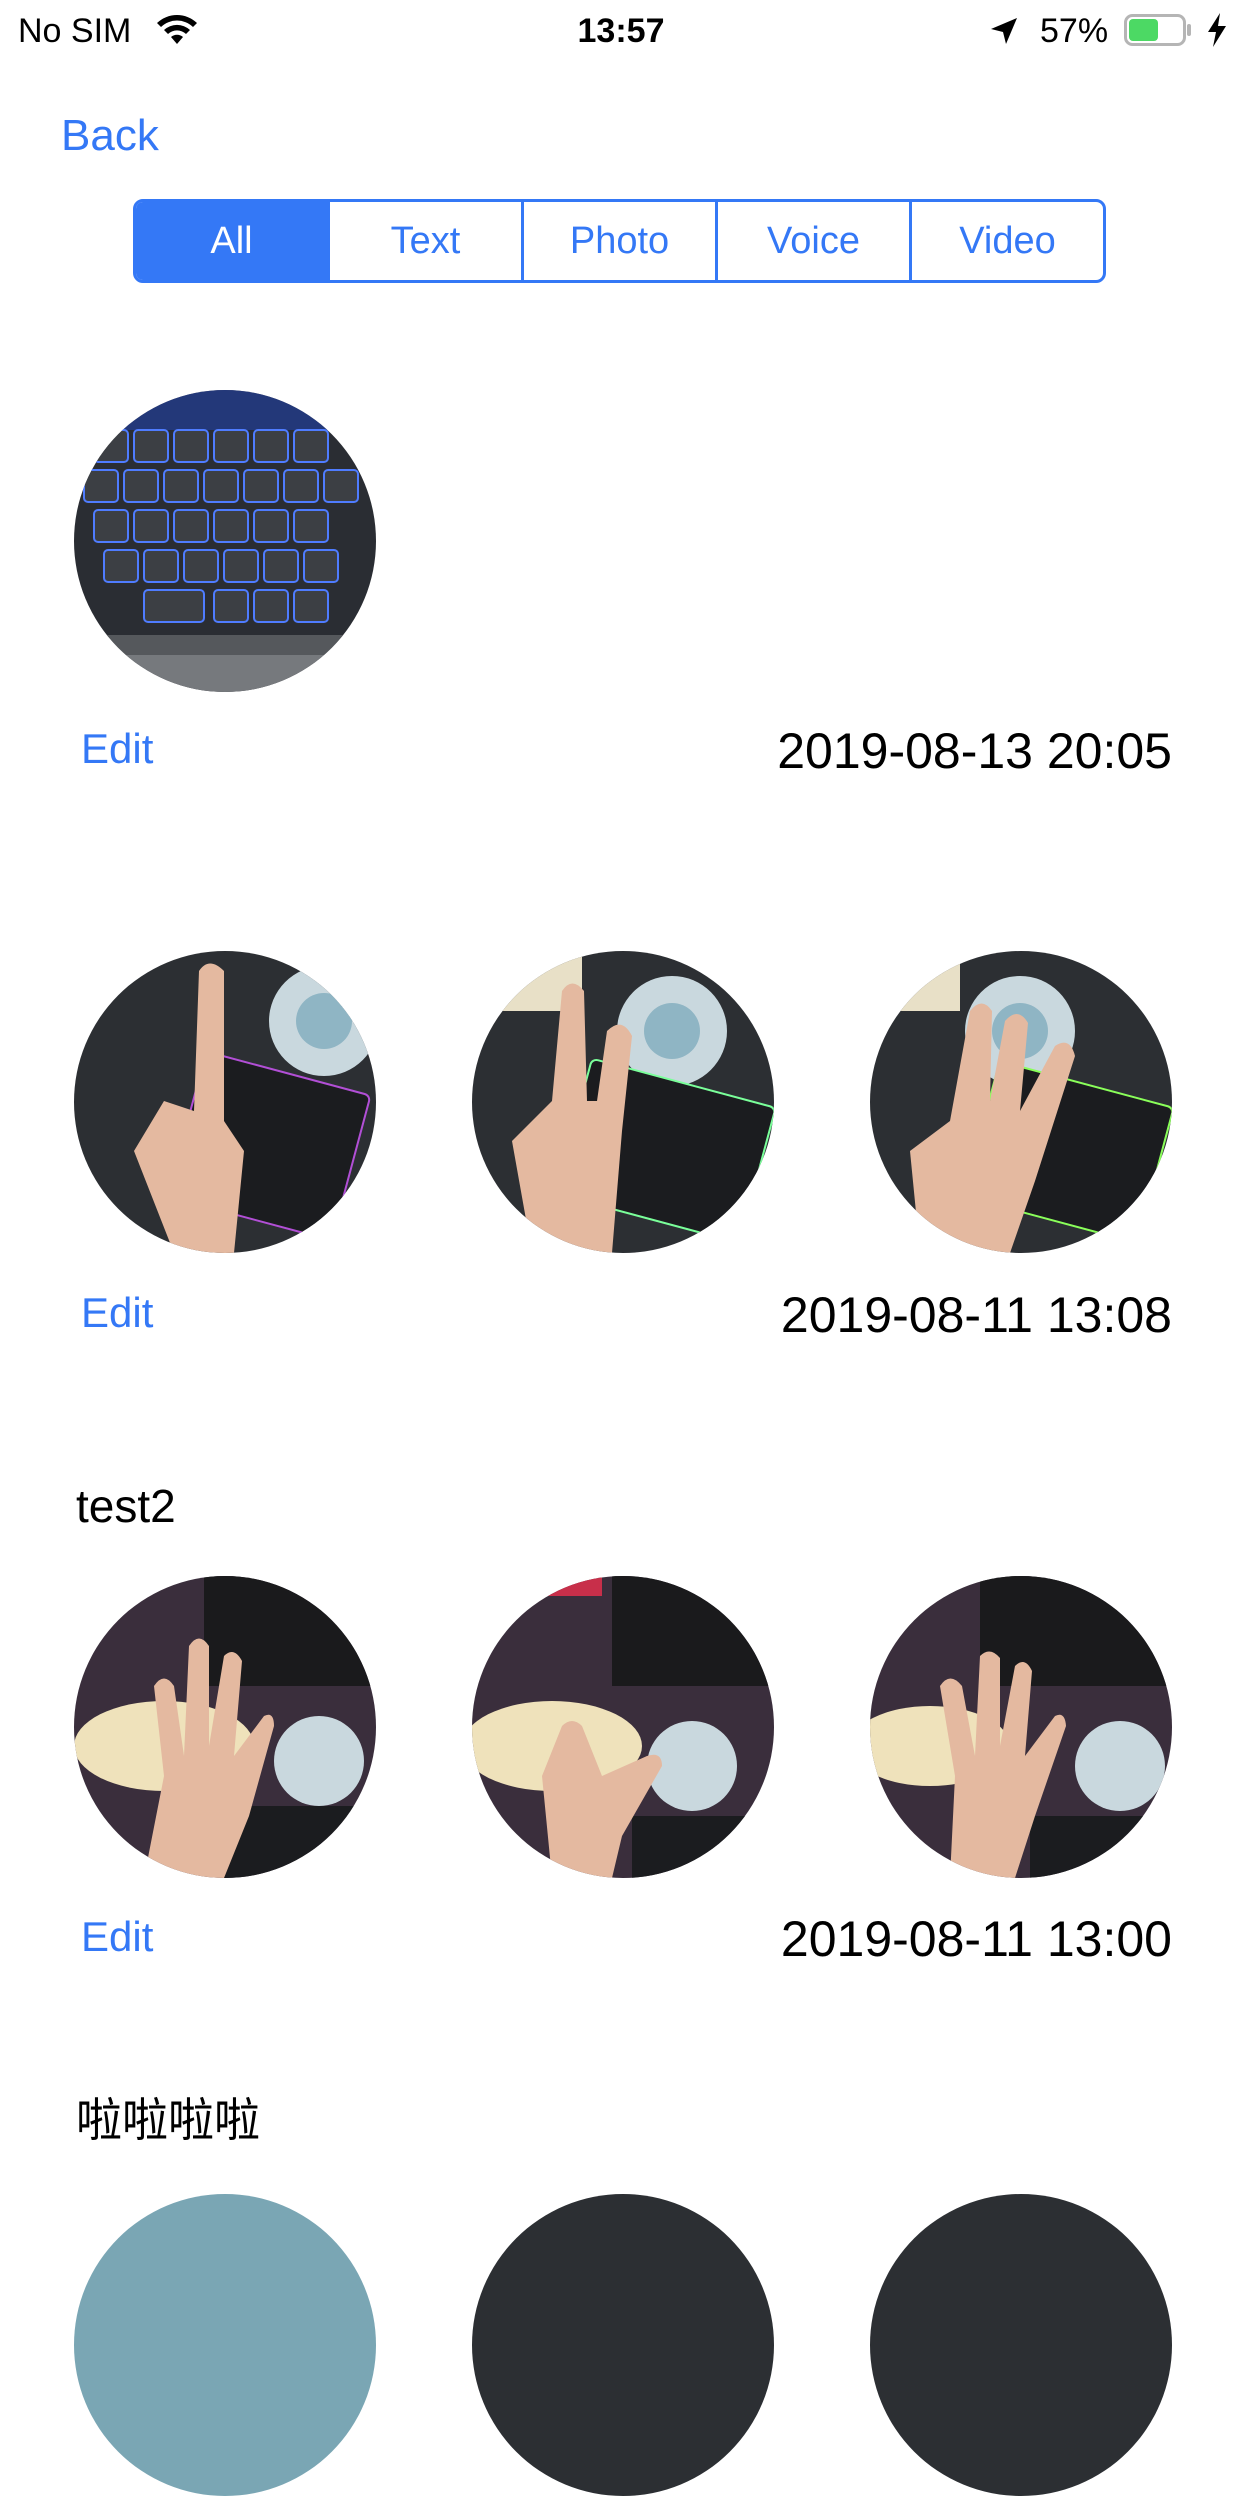 The height and width of the screenshot is (2496, 1242). What do you see at coordinates (1021, 1727) in the screenshot?
I see `spread-hand-photo-thumbnail` at bounding box center [1021, 1727].